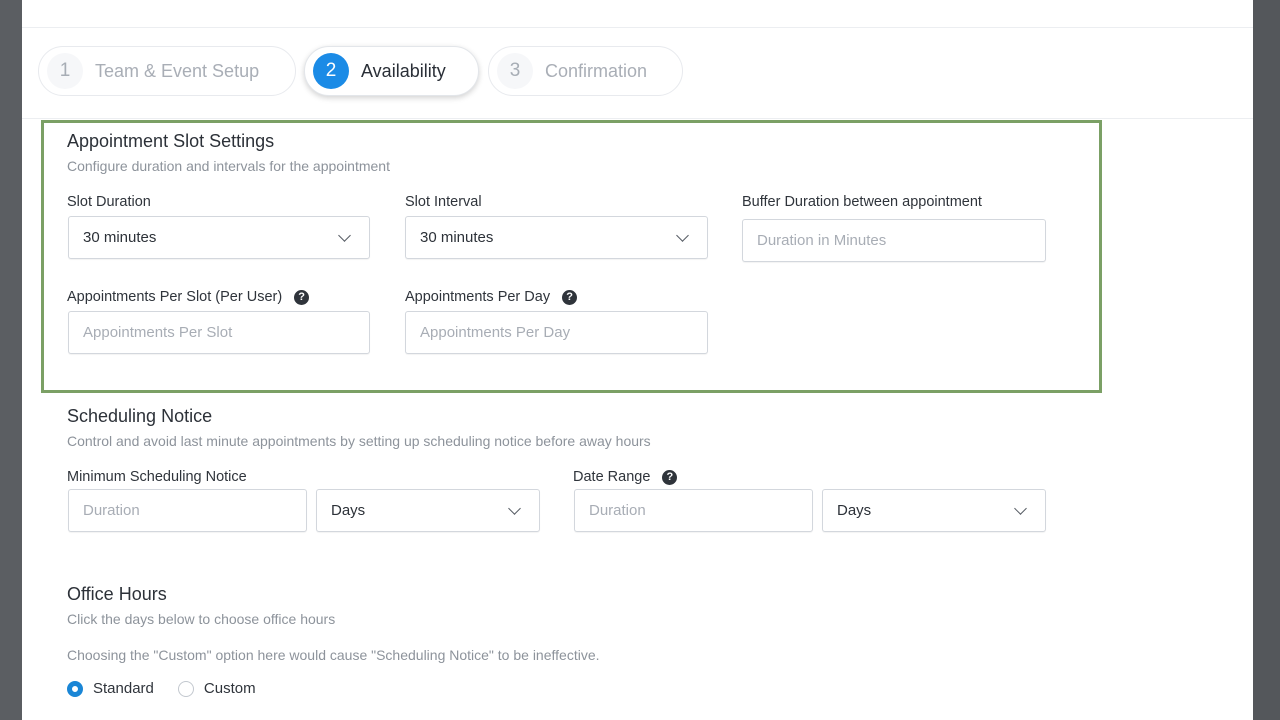 The image size is (1280, 720). What do you see at coordinates (109, 202) in the screenshot?
I see `slot-duration-label: Slot Duration` at bounding box center [109, 202].